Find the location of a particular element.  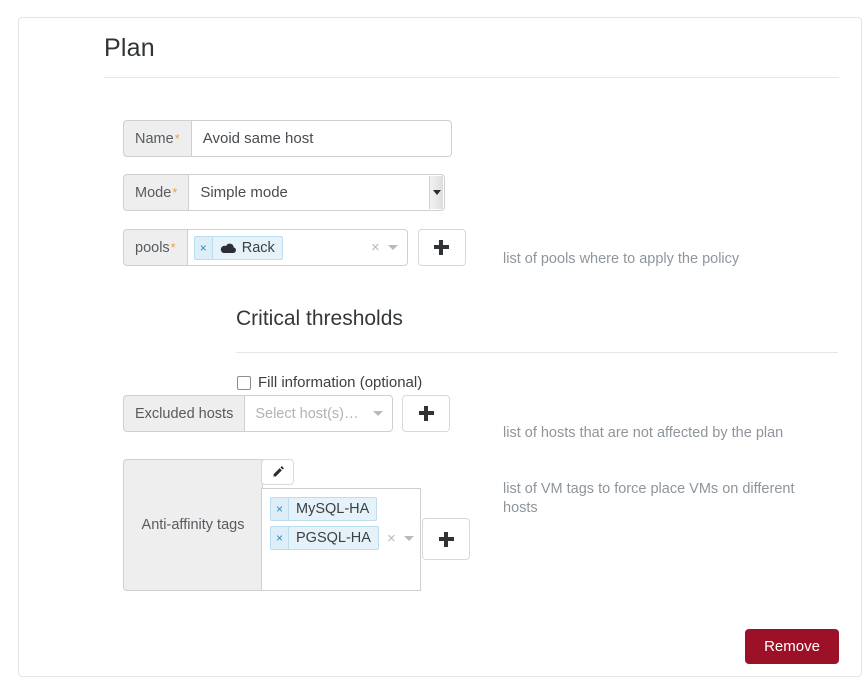

mode-label-text: Mode is located at coordinates (153, 192).